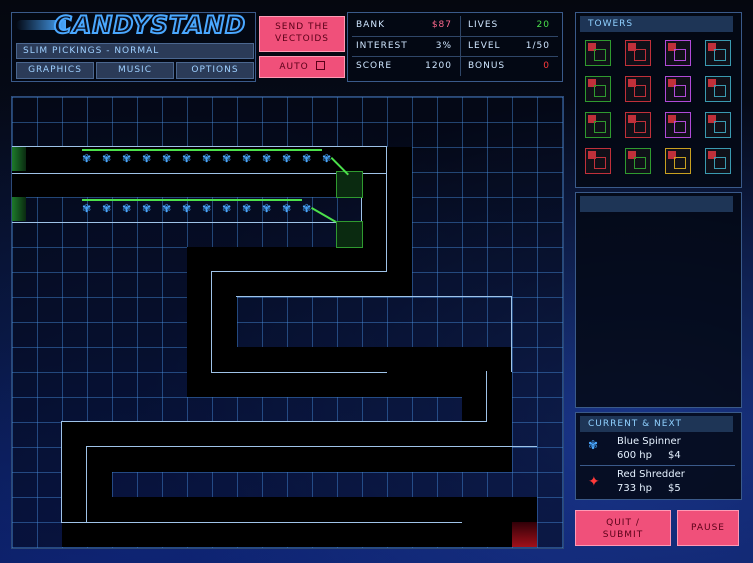 The height and width of the screenshot is (563, 753). I want to click on current-enemy-reward: $4, so click(674, 455).